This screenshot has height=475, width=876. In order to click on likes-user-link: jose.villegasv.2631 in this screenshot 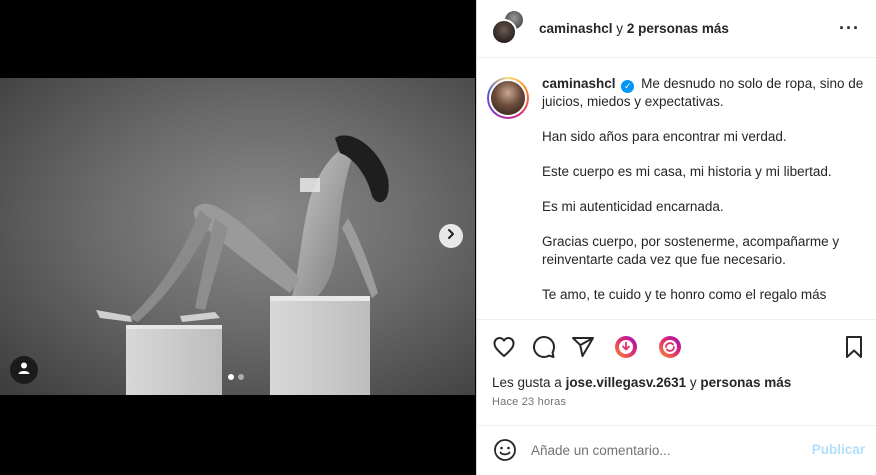, I will do `click(626, 382)`.